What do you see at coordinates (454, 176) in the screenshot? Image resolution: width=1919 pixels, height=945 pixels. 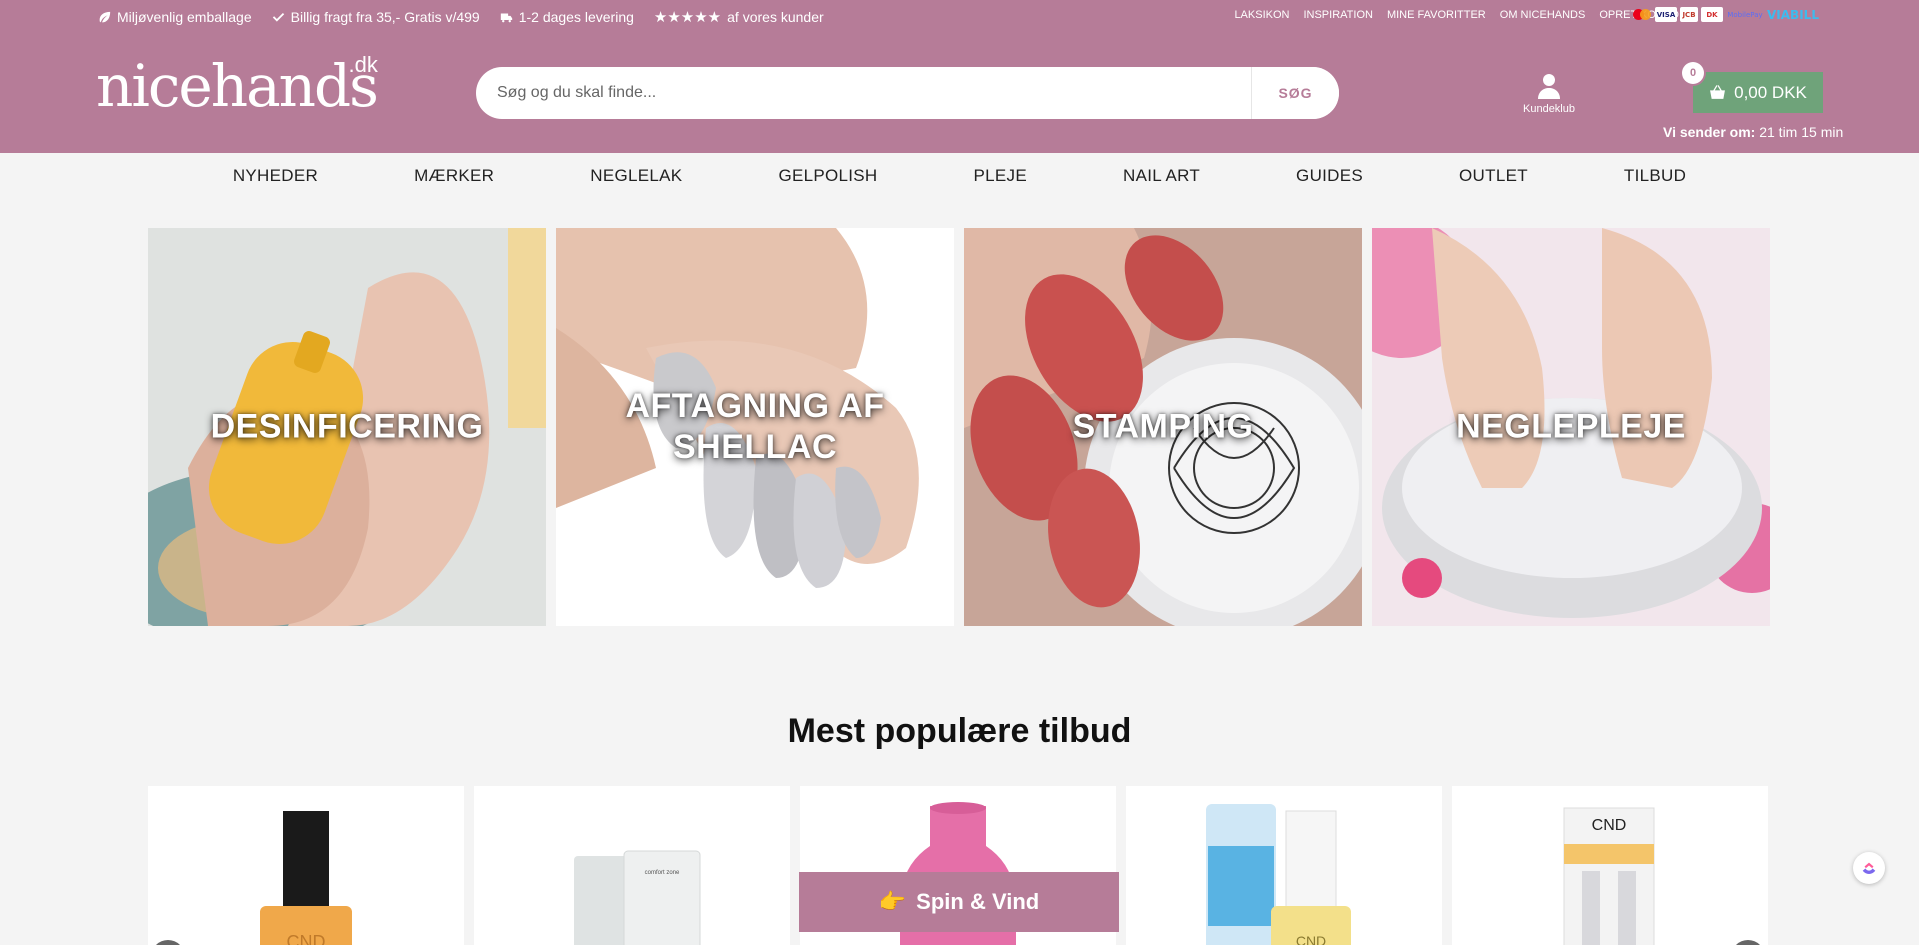 I see `nav-maerker: MÆRKER` at bounding box center [454, 176].